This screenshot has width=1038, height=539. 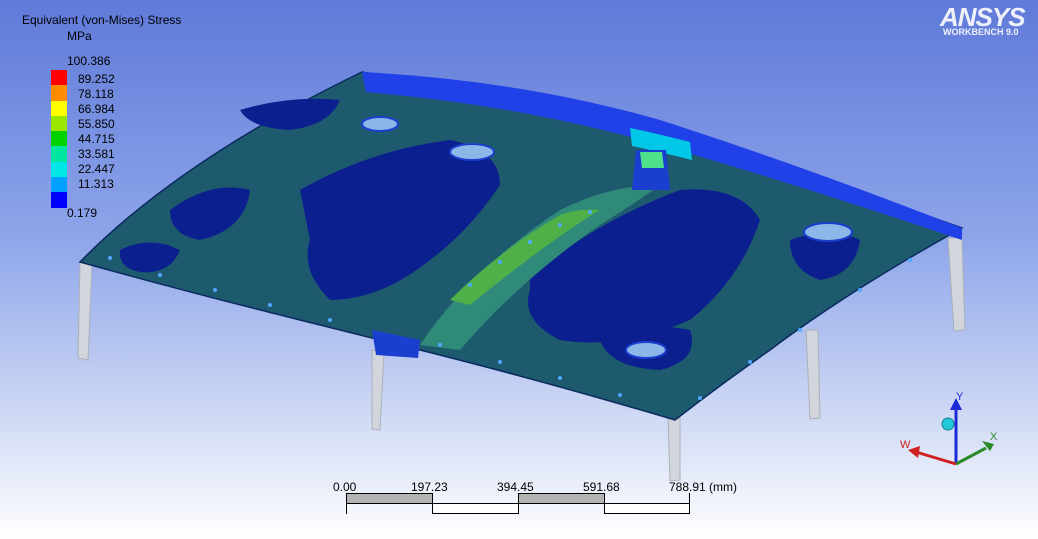 What do you see at coordinates (96, 79) in the screenshot?
I see `legend-level-label: 89.252` at bounding box center [96, 79].